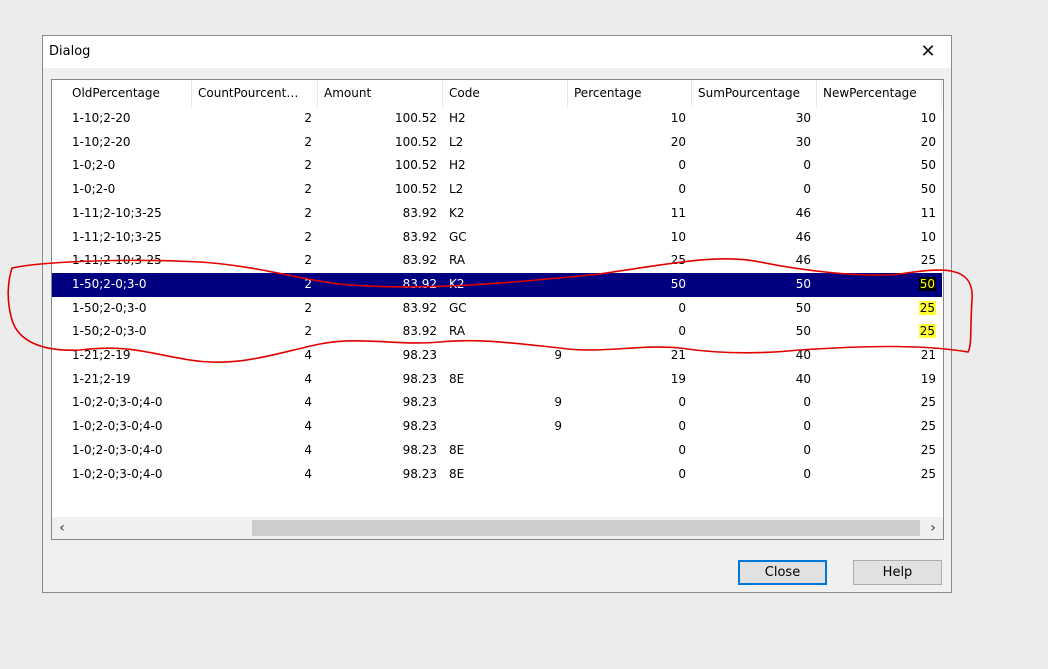 The image size is (1048, 669). I want to click on cell-newpercentage: 19, so click(928, 378).